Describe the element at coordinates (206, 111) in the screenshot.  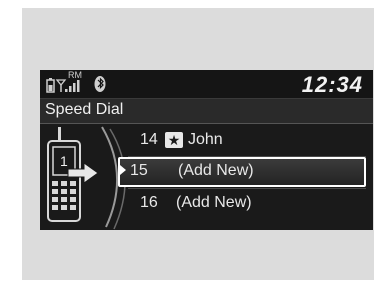
I see `title-bar: Speed Dial` at that location.